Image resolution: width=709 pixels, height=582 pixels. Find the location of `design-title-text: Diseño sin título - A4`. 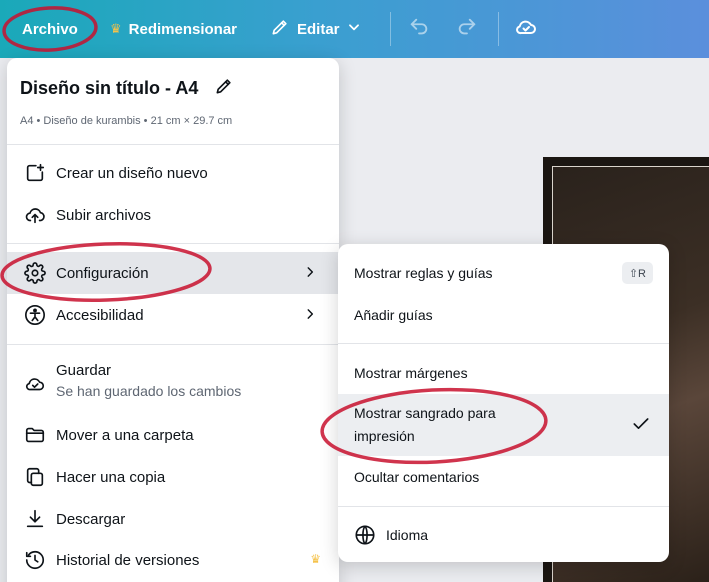

design-title-text: Diseño sin título - A4 is located at coordinates (109, 88).